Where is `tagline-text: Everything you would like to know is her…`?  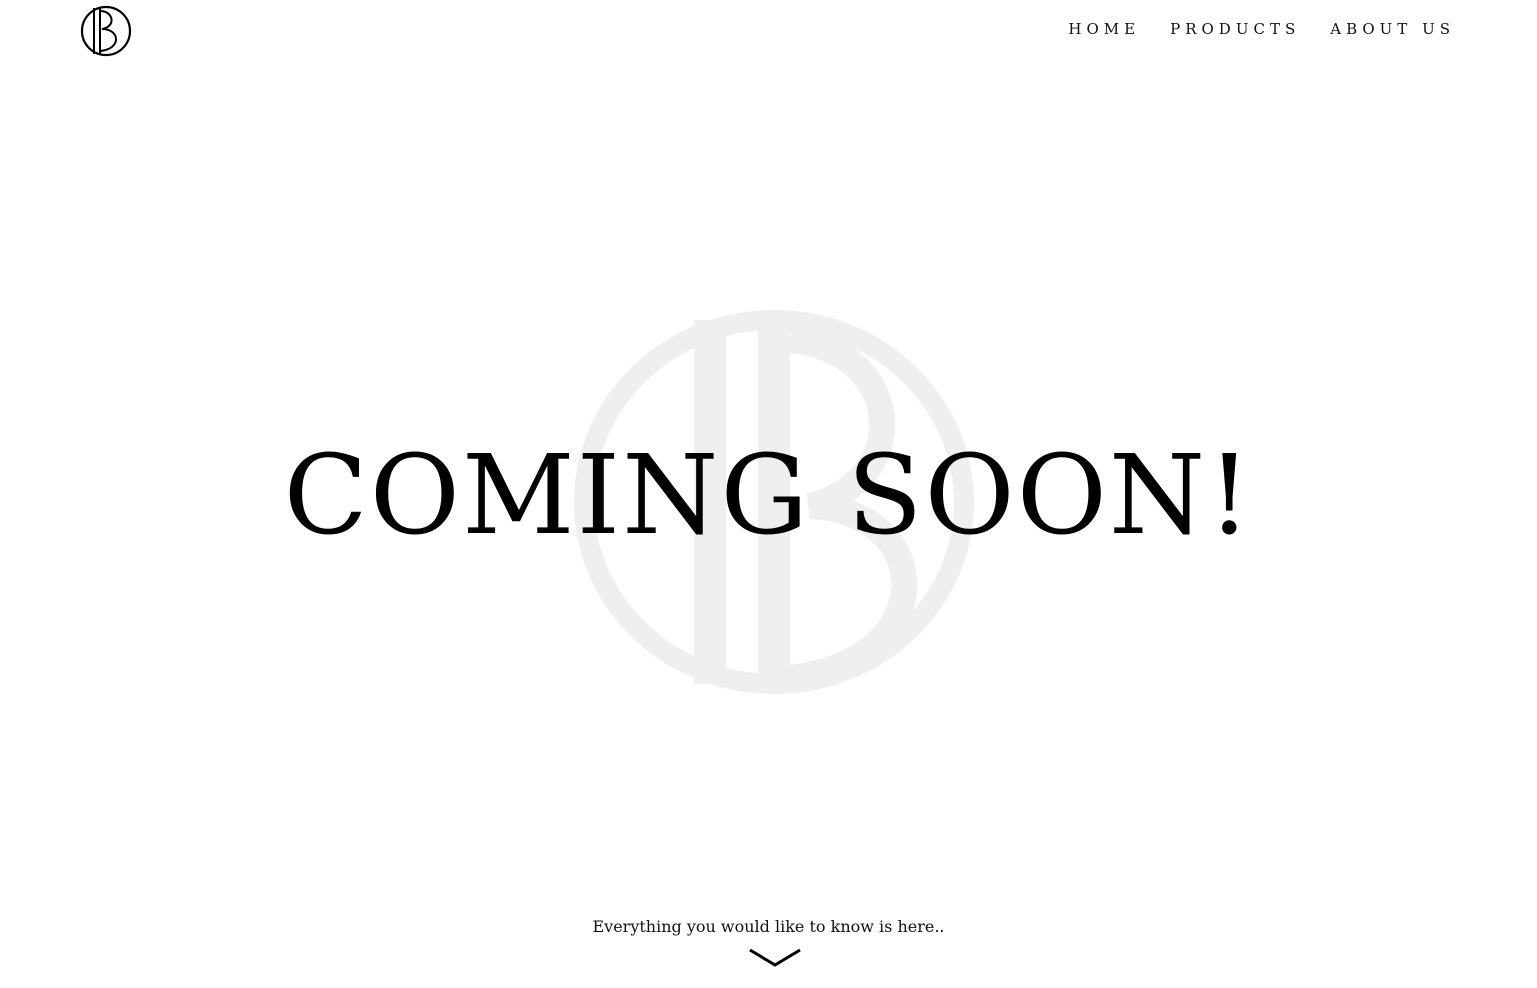 tagline-text: Everything you would like to know is her… is located at coordinates (768, 926).